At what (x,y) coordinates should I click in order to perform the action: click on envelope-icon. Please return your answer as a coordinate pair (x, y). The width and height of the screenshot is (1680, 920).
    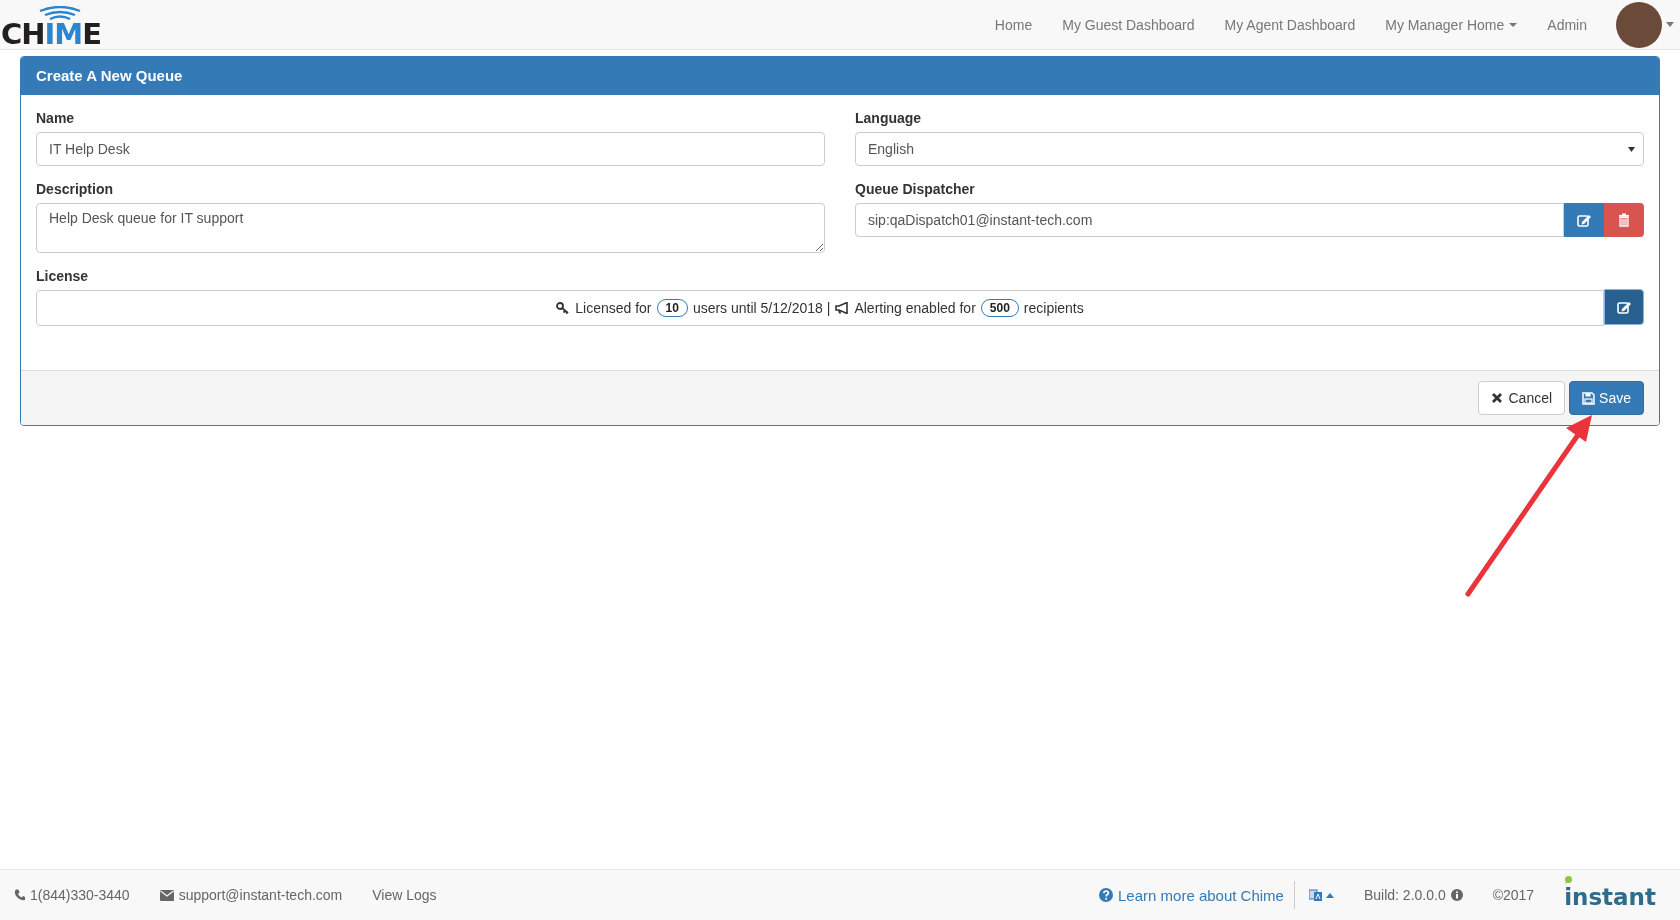
    Looking at the image, I should click on (166, 895).